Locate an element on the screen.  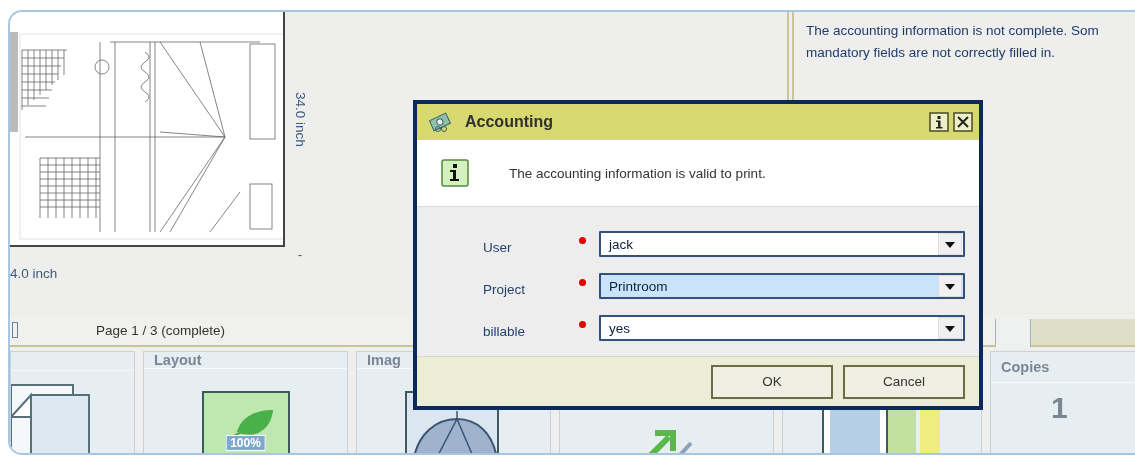
money-icon is located at coordinates (440, 122).